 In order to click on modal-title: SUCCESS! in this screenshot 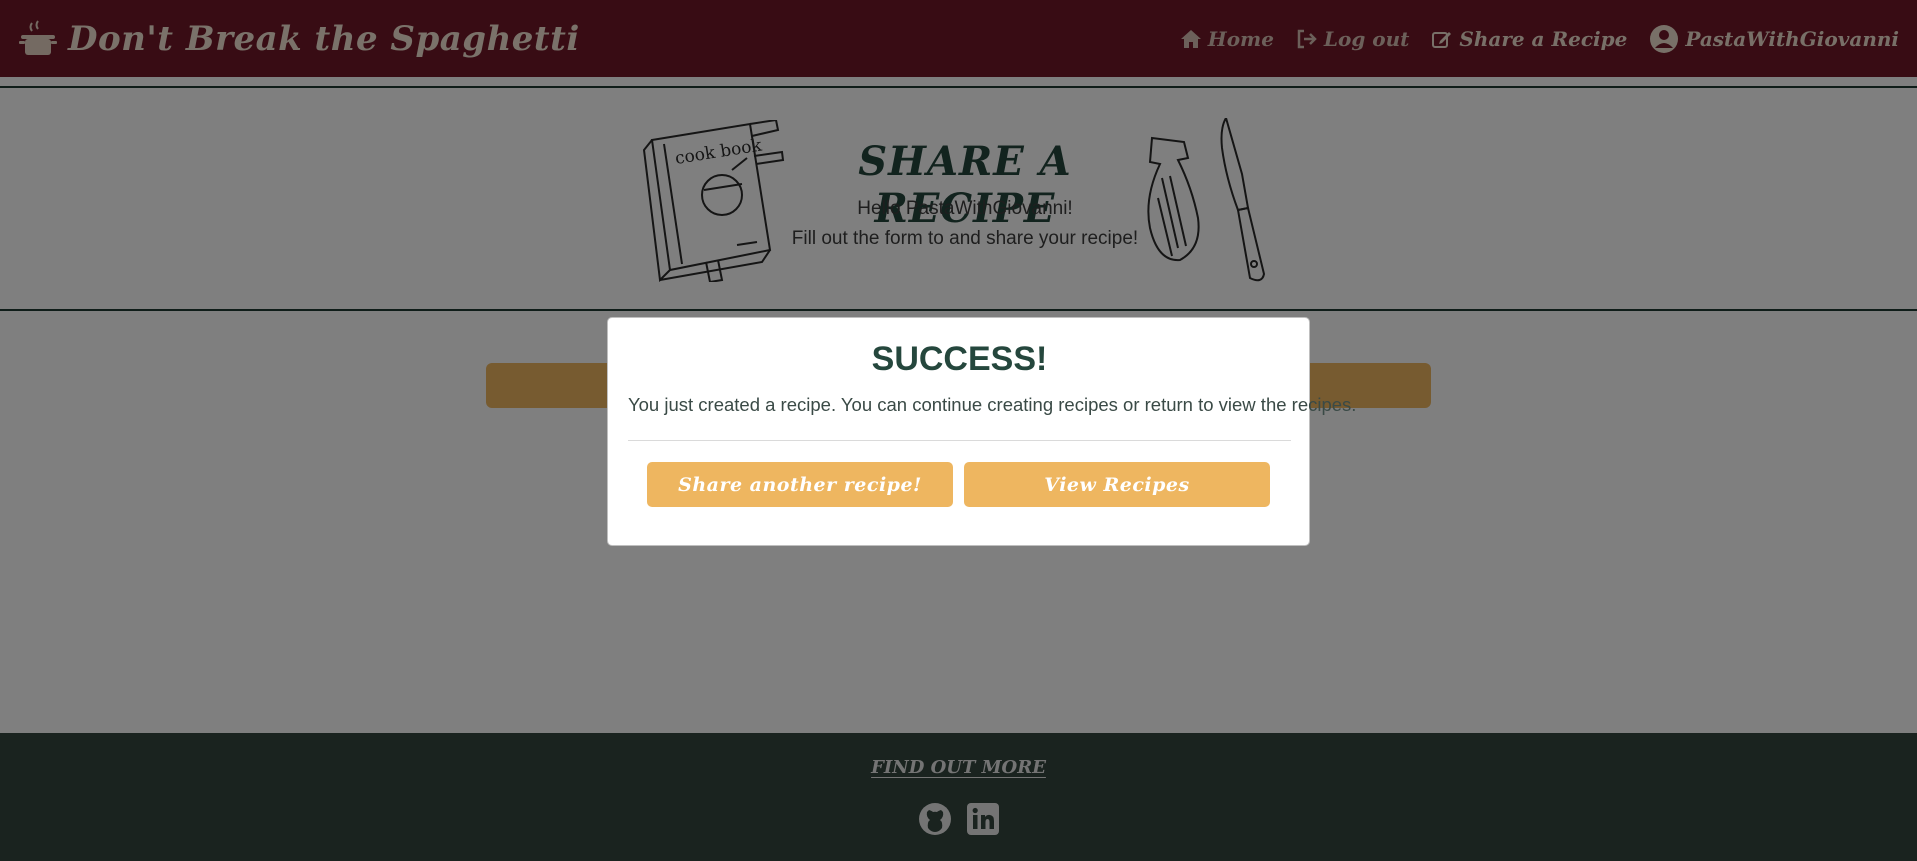, I will do `click(959, 359)`.